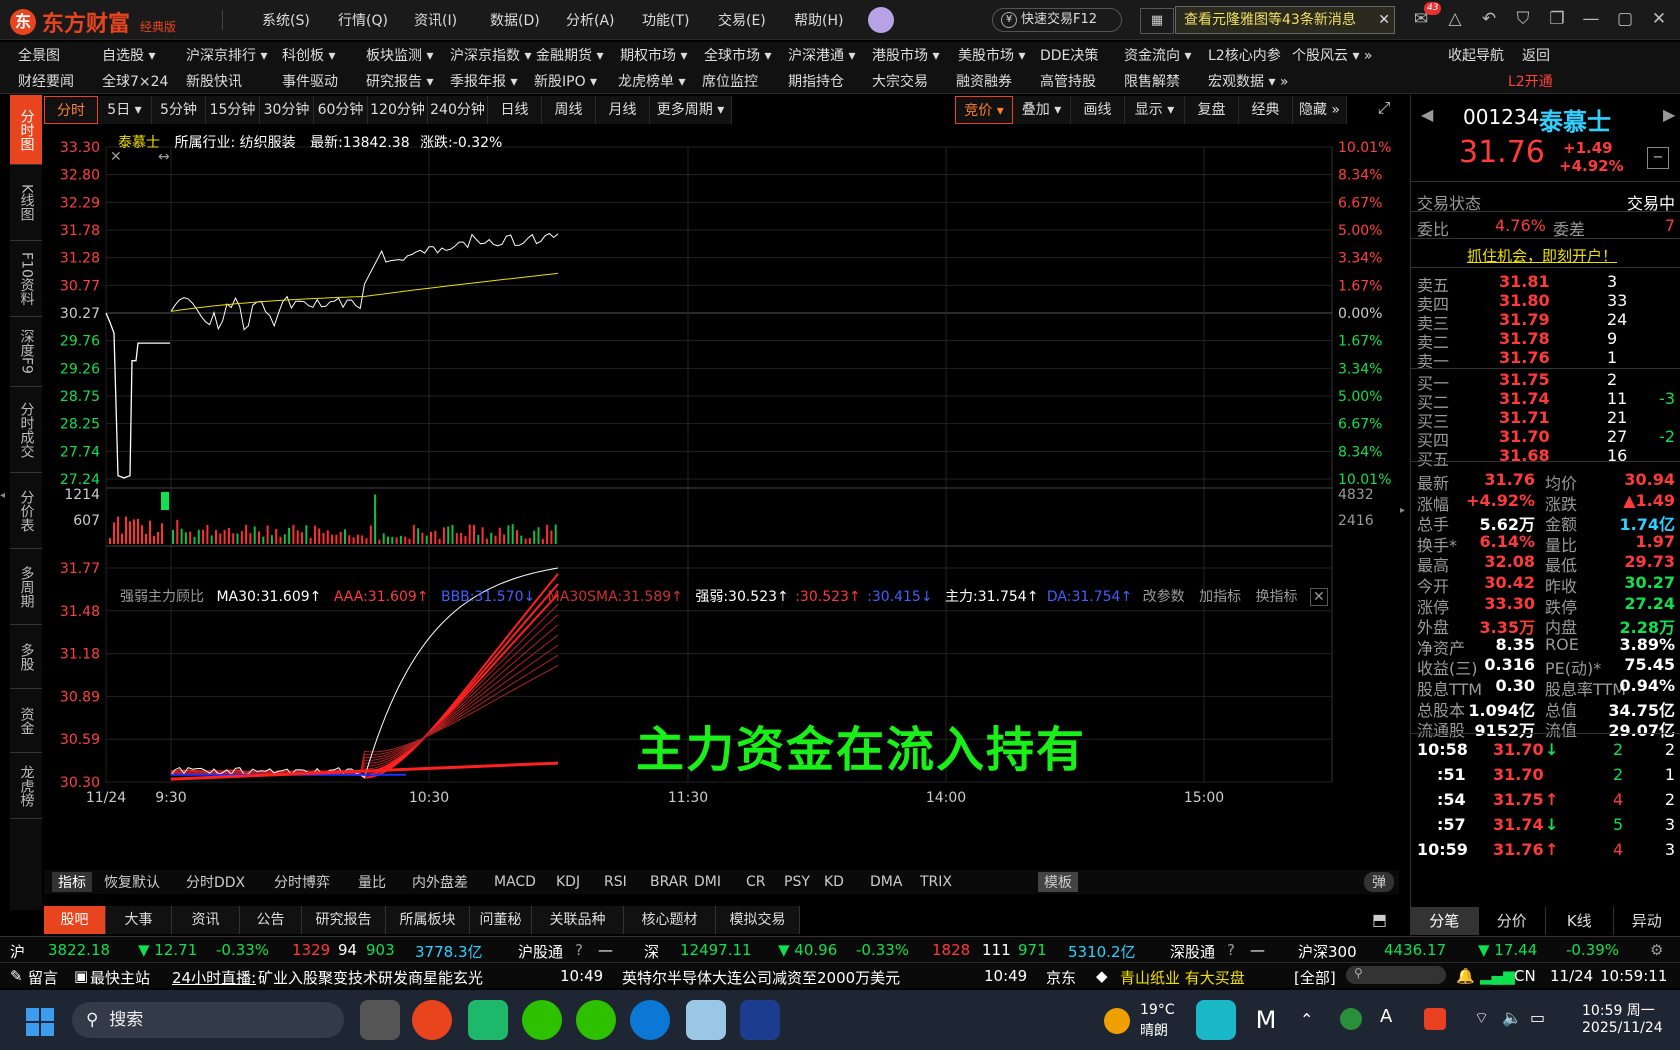 The width and height of the screenshot is (1680, 1050). Describe the element at coordinates (139, 920) in the screenshot. I see `bottom-tab-1: 大事` at that location.